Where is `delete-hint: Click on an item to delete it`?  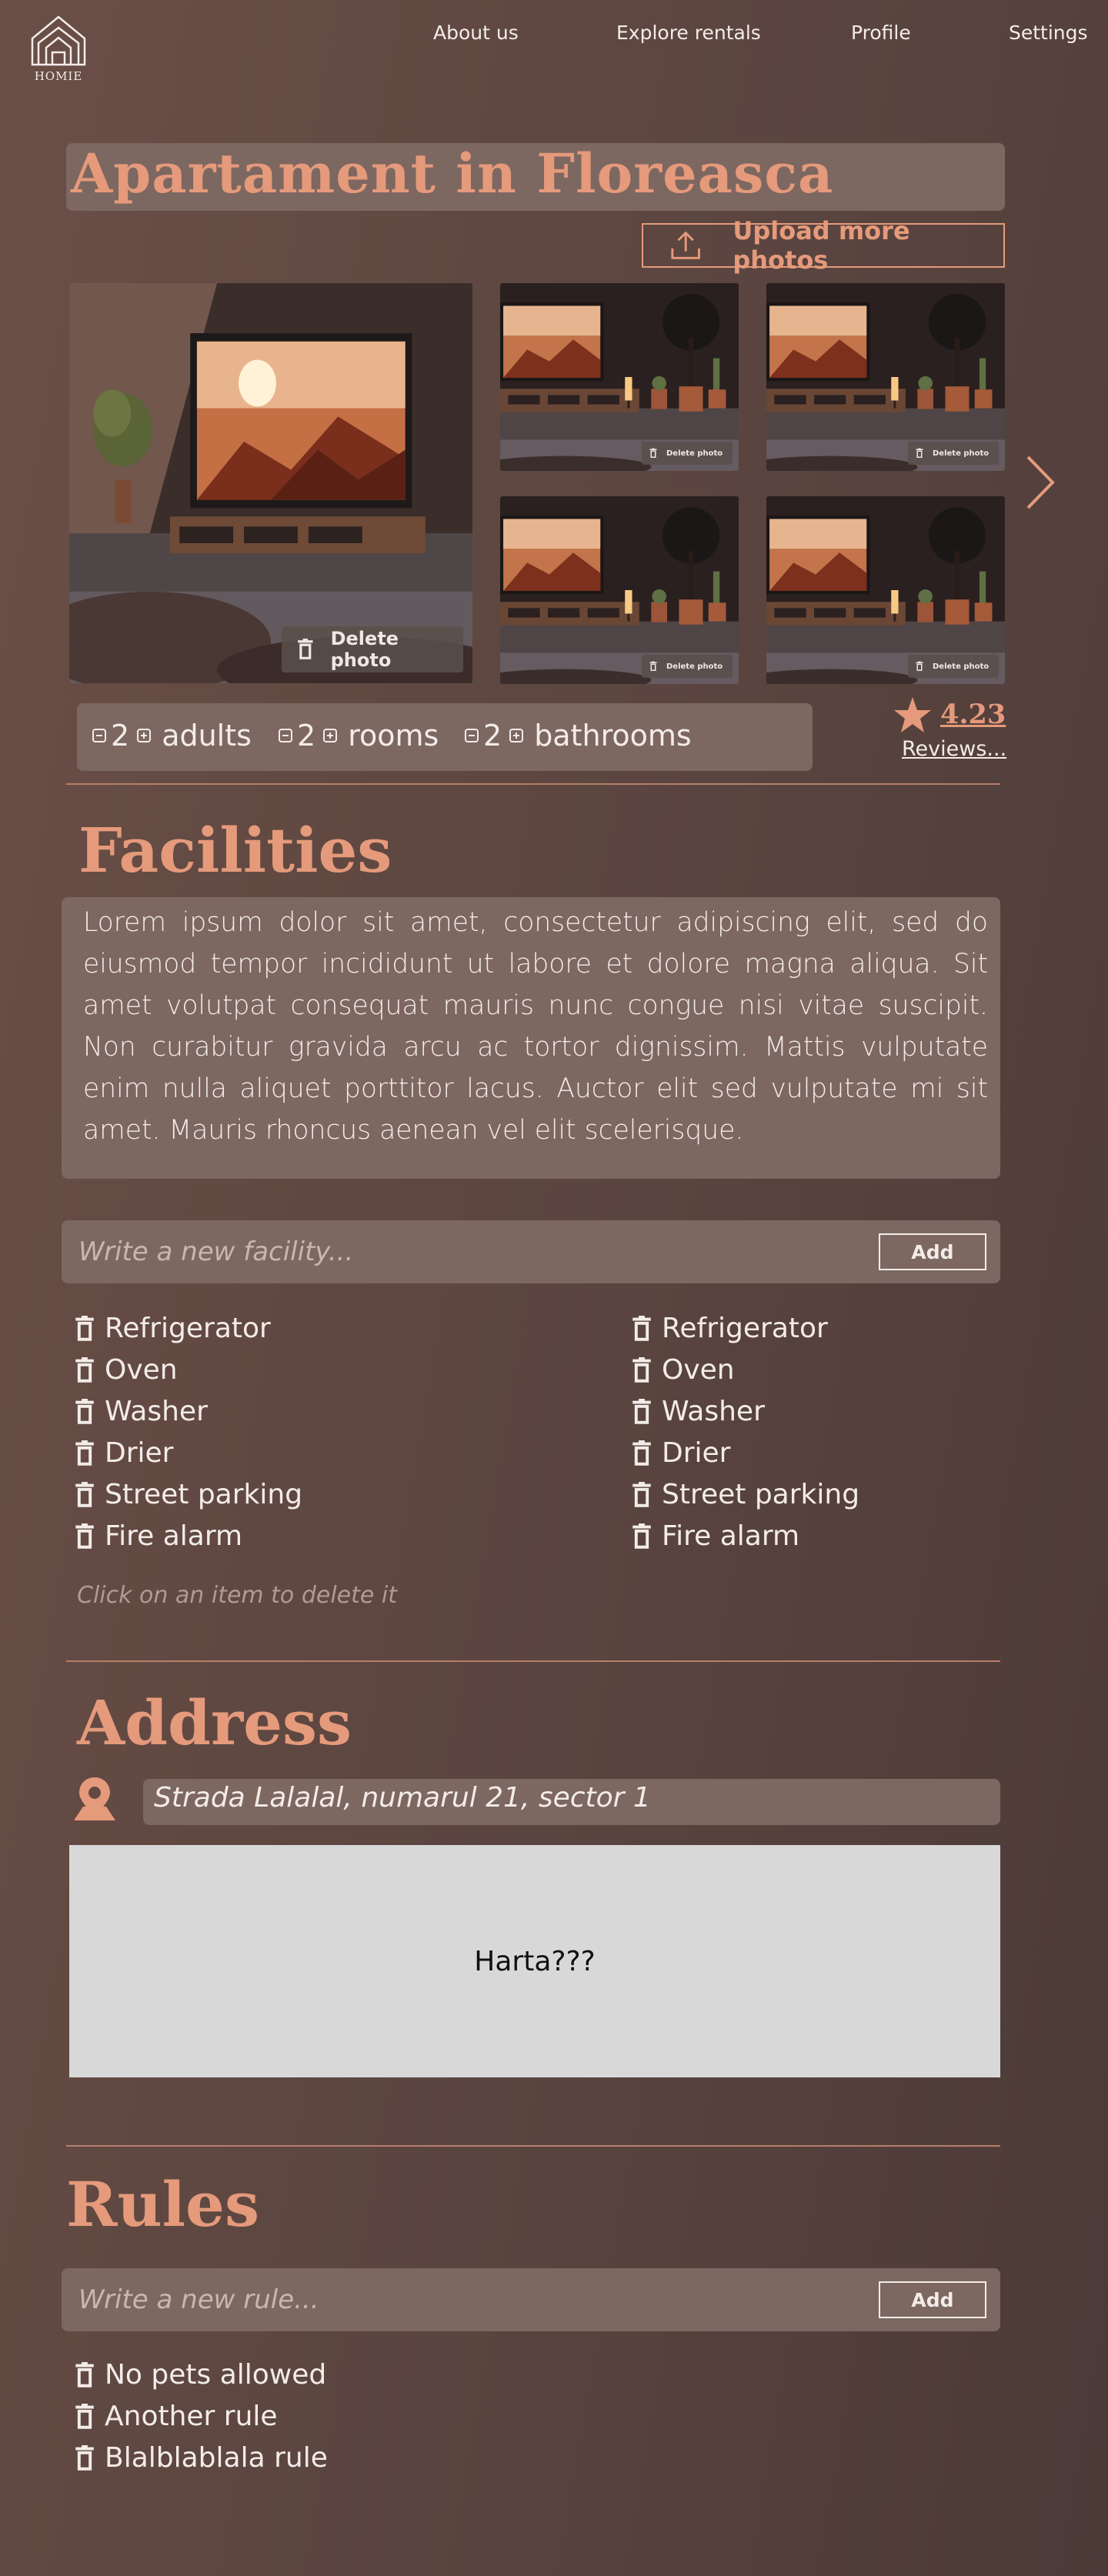
delete-hint: Click on an item to delete it is located at coordinates (237, 1596).